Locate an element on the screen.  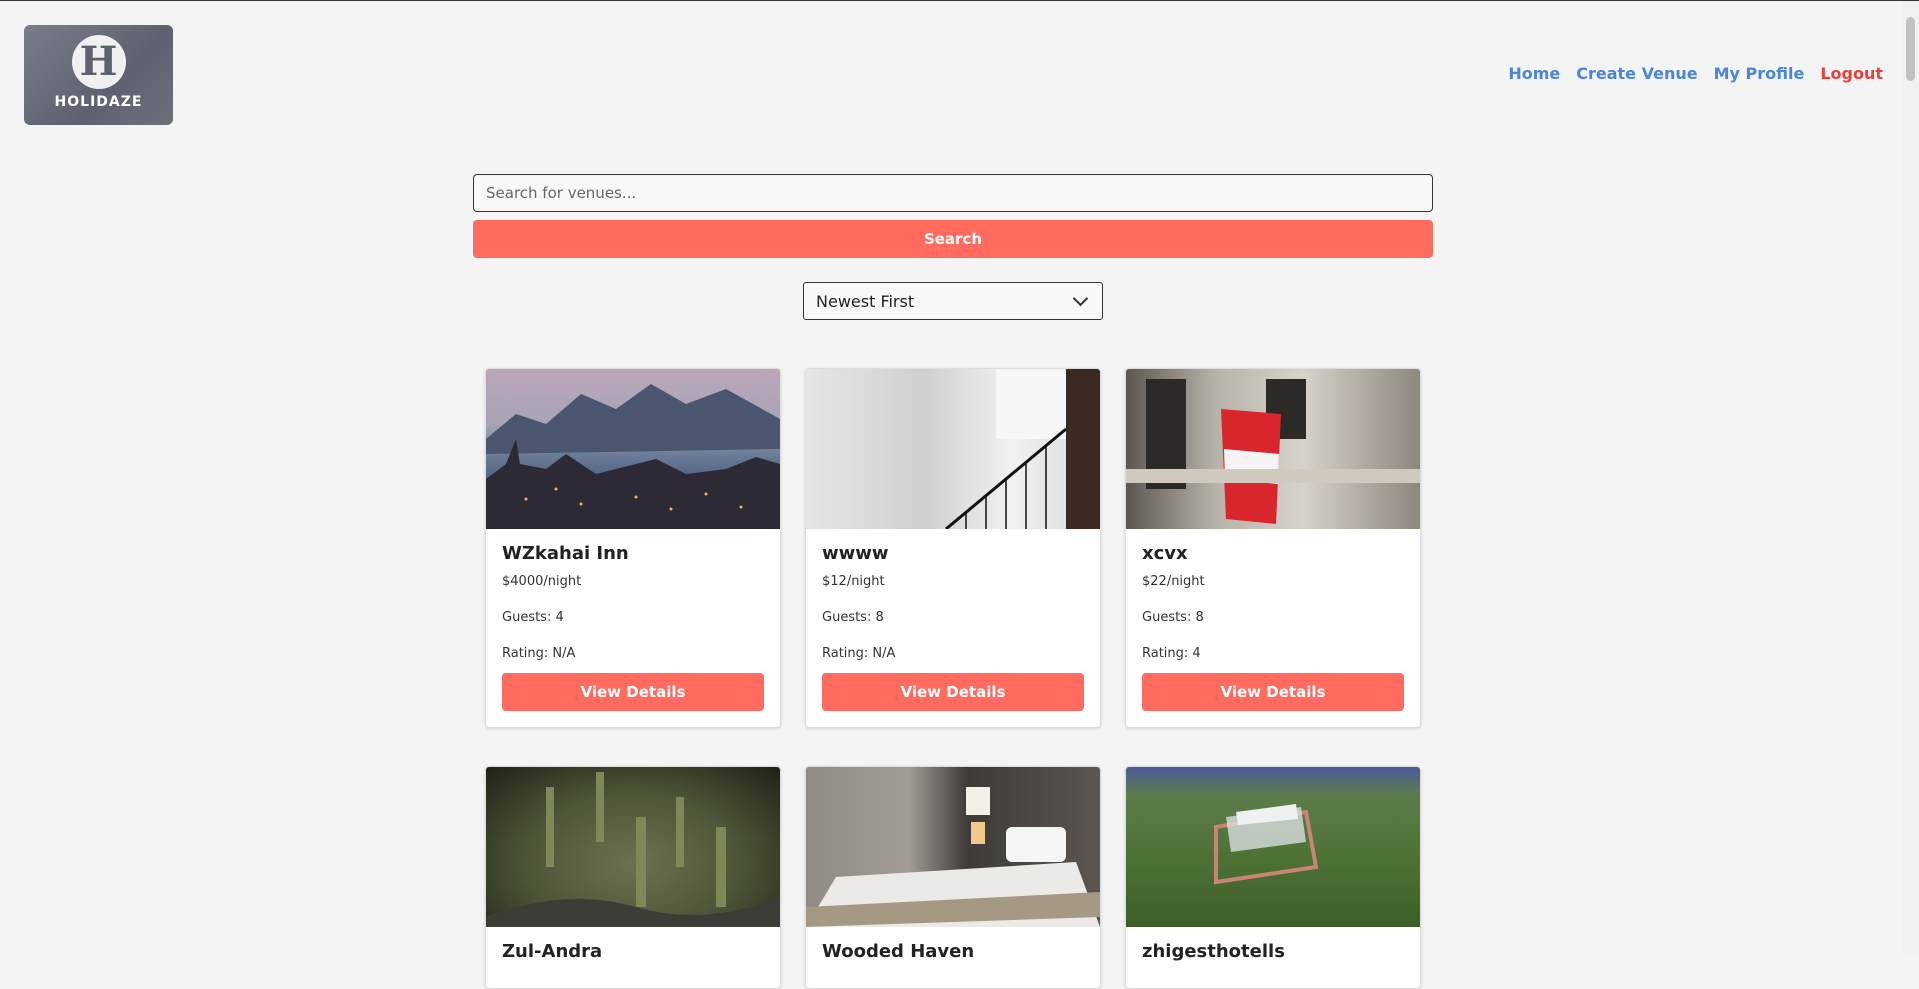
search-input is located at coordinates (953, 193).